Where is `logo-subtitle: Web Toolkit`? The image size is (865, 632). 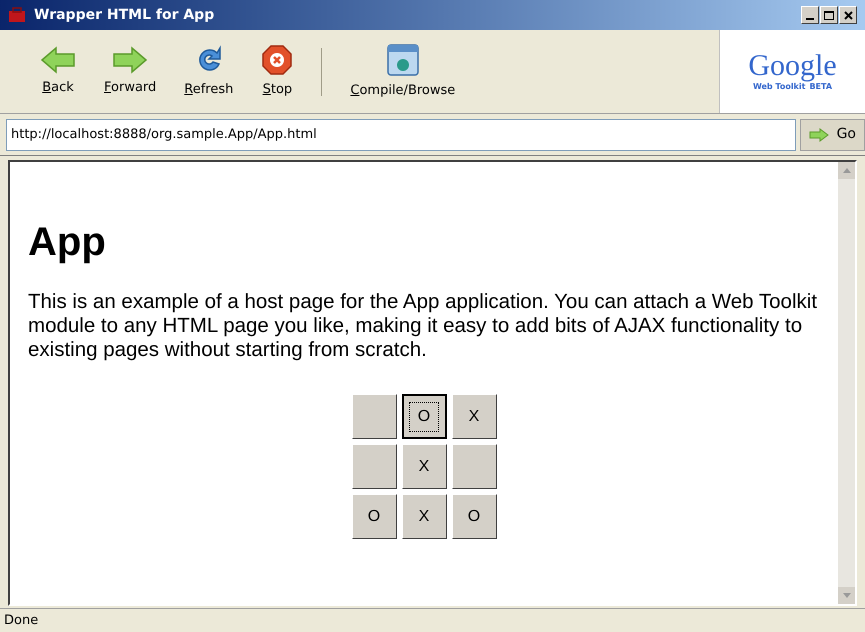 logo-subtitle: Web Toolkit is located at coordinates (779, 87).